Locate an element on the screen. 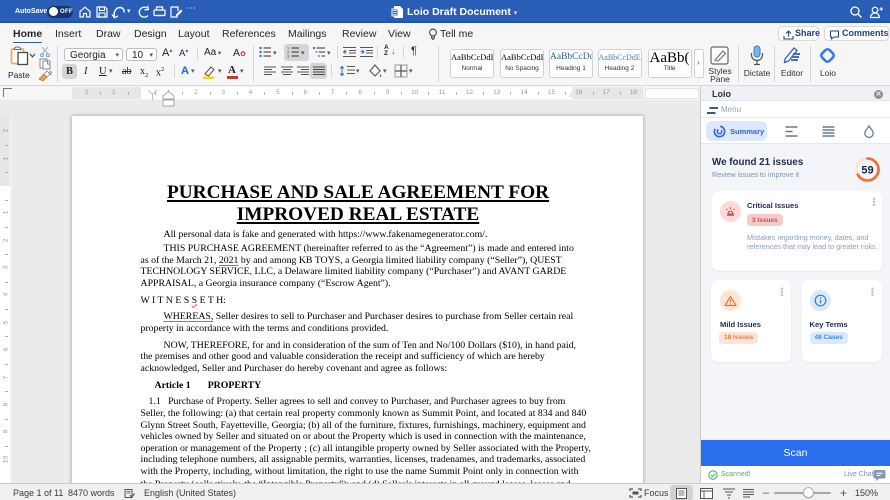 This screenshot has width=890, height=500. svg-text: 59 is located at coordinates (867, 170).